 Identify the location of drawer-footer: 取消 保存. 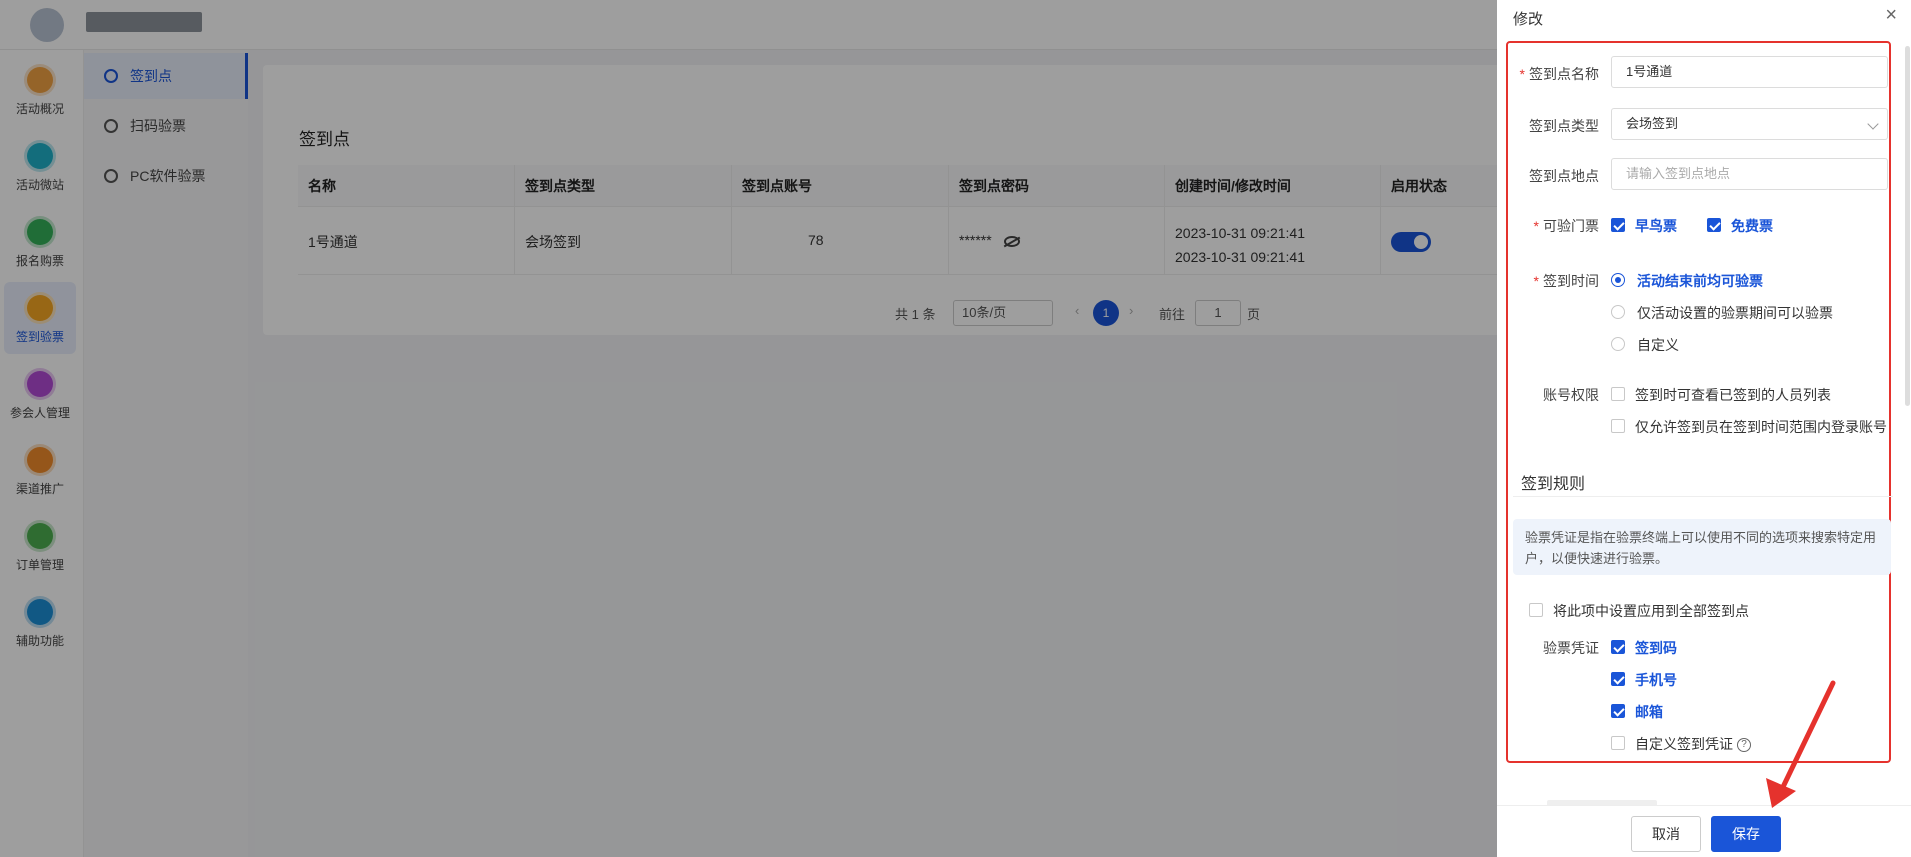
(1704, 831).